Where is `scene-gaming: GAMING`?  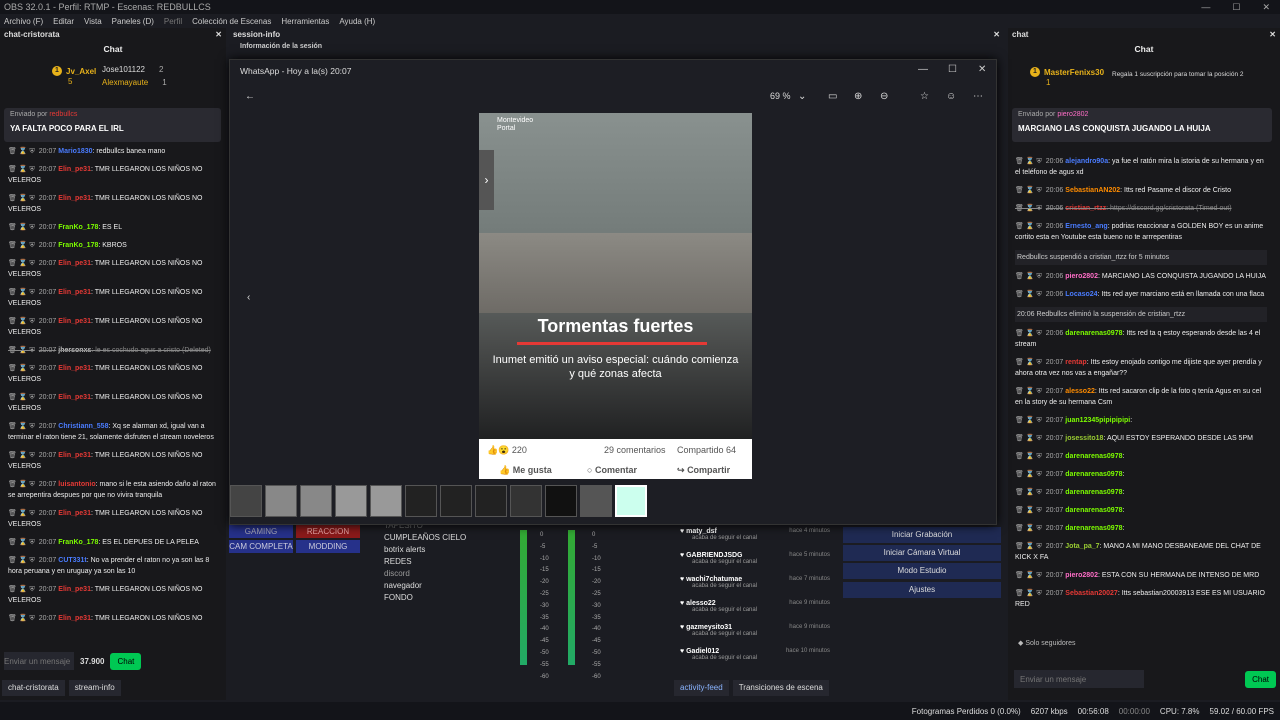 scene-gaming: GAMING is located at coordinates (261, 531).